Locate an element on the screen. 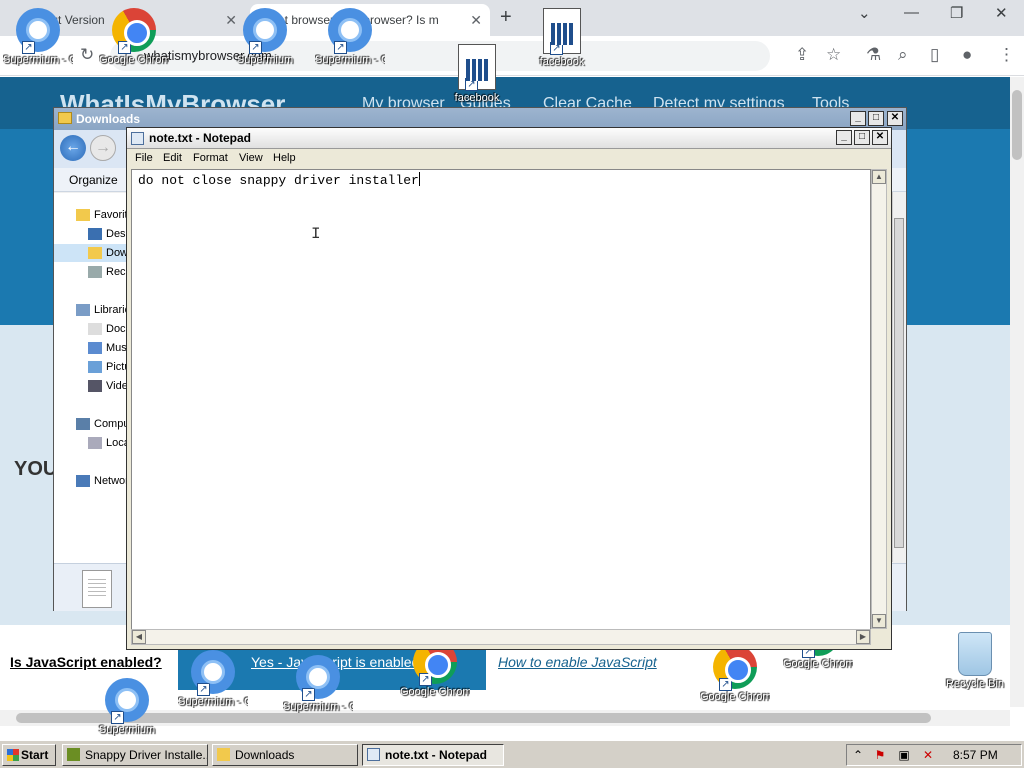 This screenshot has height=768, width=1024. desktop-icon-supermium-copy-5: ↗ Supermium - Copy (5) is located at coordinates (318, 684).